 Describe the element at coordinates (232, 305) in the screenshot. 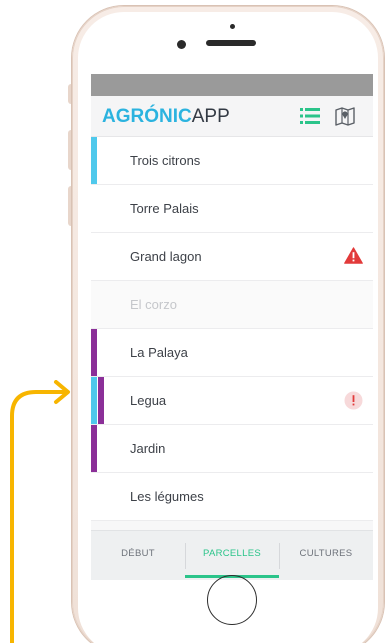

I see `parcel-row: El corzo` at that location.